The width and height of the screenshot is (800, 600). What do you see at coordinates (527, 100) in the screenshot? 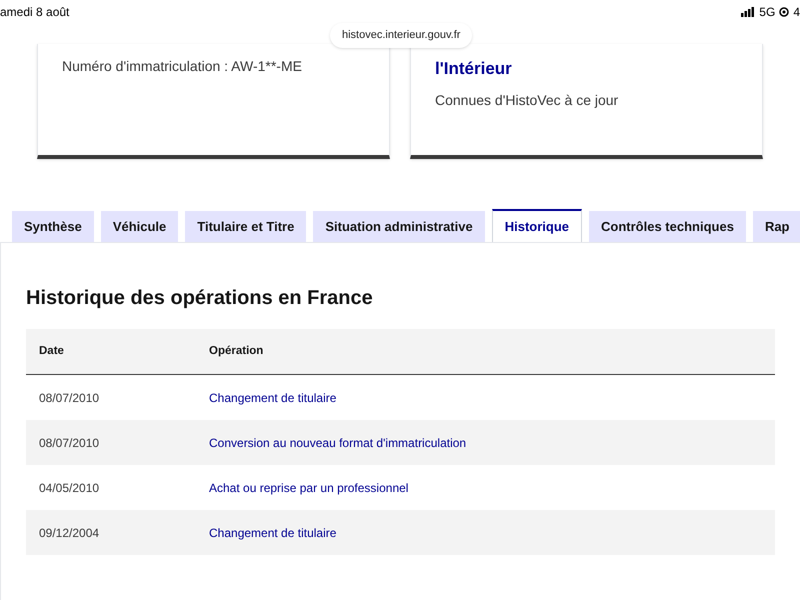
I see `card-text: Connues d'HistoVec à ce jour` at bounding box center [527, 100].